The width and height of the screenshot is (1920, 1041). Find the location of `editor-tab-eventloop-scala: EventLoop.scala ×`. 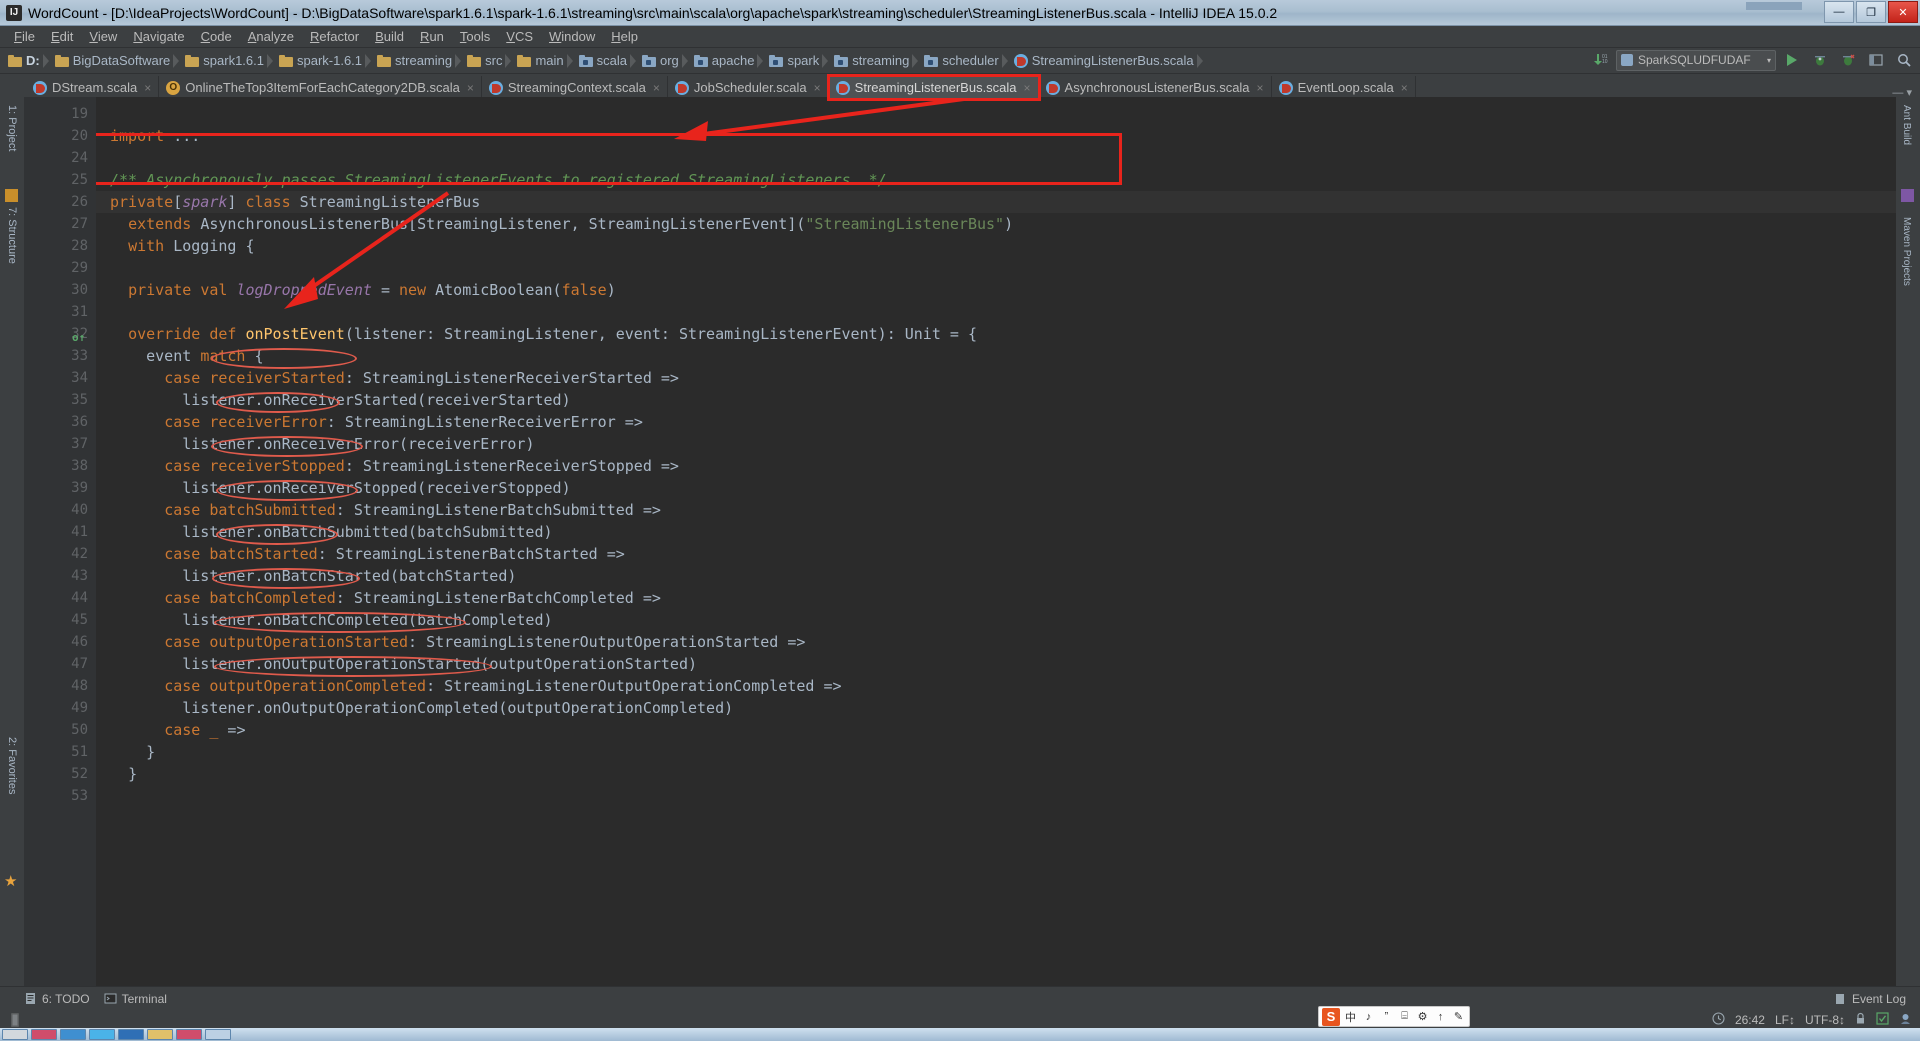

editor-tab-eventloop-scala: EventLoop.scala × is located at coordinates (1343, 87).